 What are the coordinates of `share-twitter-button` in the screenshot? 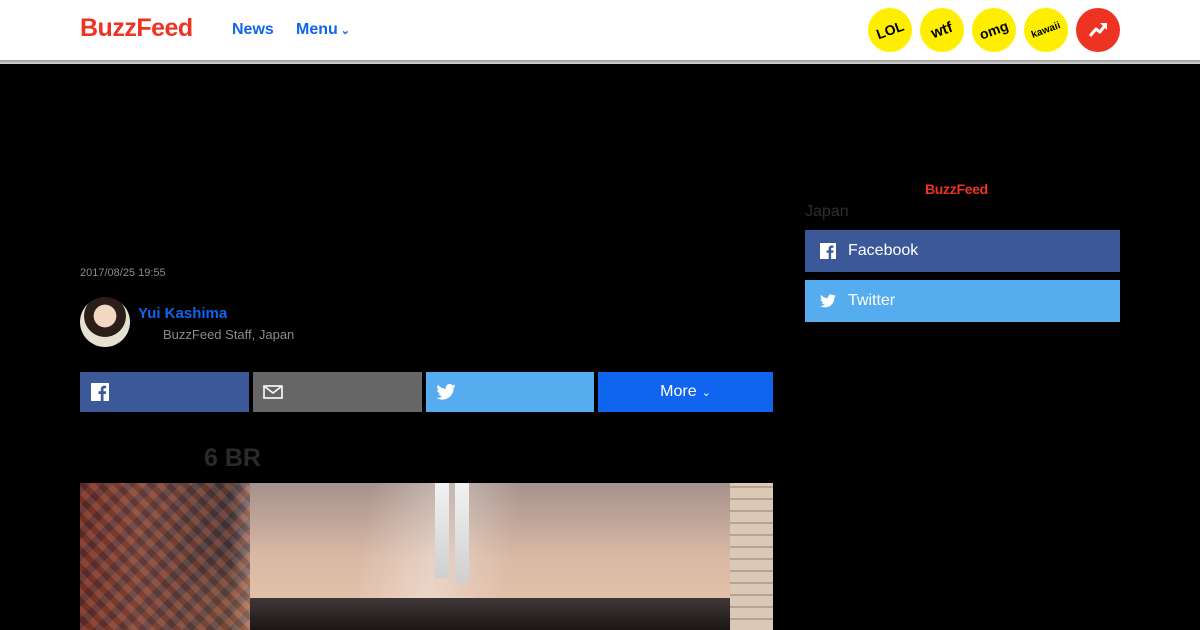 It's located at (510, 392).